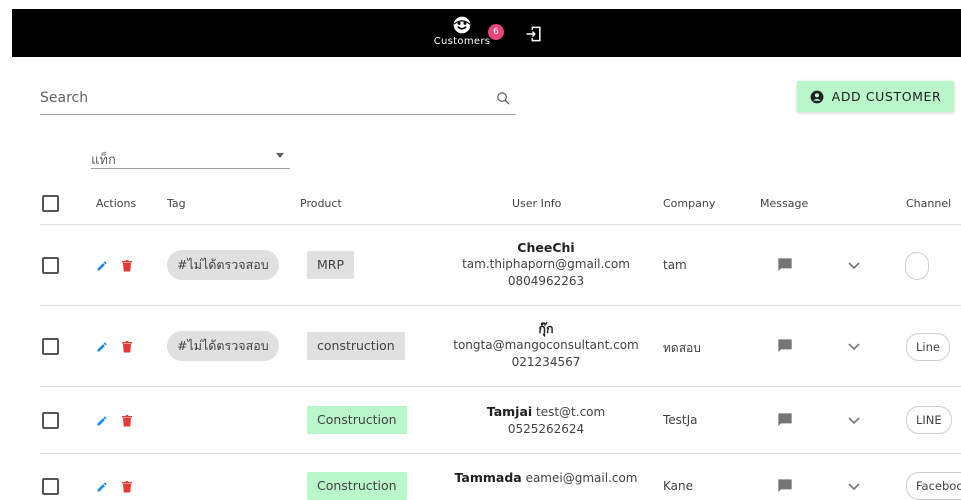 This screenshot has height=500, width=961. Describe the element at coordinates (480, 4) in the screenshot. I see `window-top-margin` at that location.